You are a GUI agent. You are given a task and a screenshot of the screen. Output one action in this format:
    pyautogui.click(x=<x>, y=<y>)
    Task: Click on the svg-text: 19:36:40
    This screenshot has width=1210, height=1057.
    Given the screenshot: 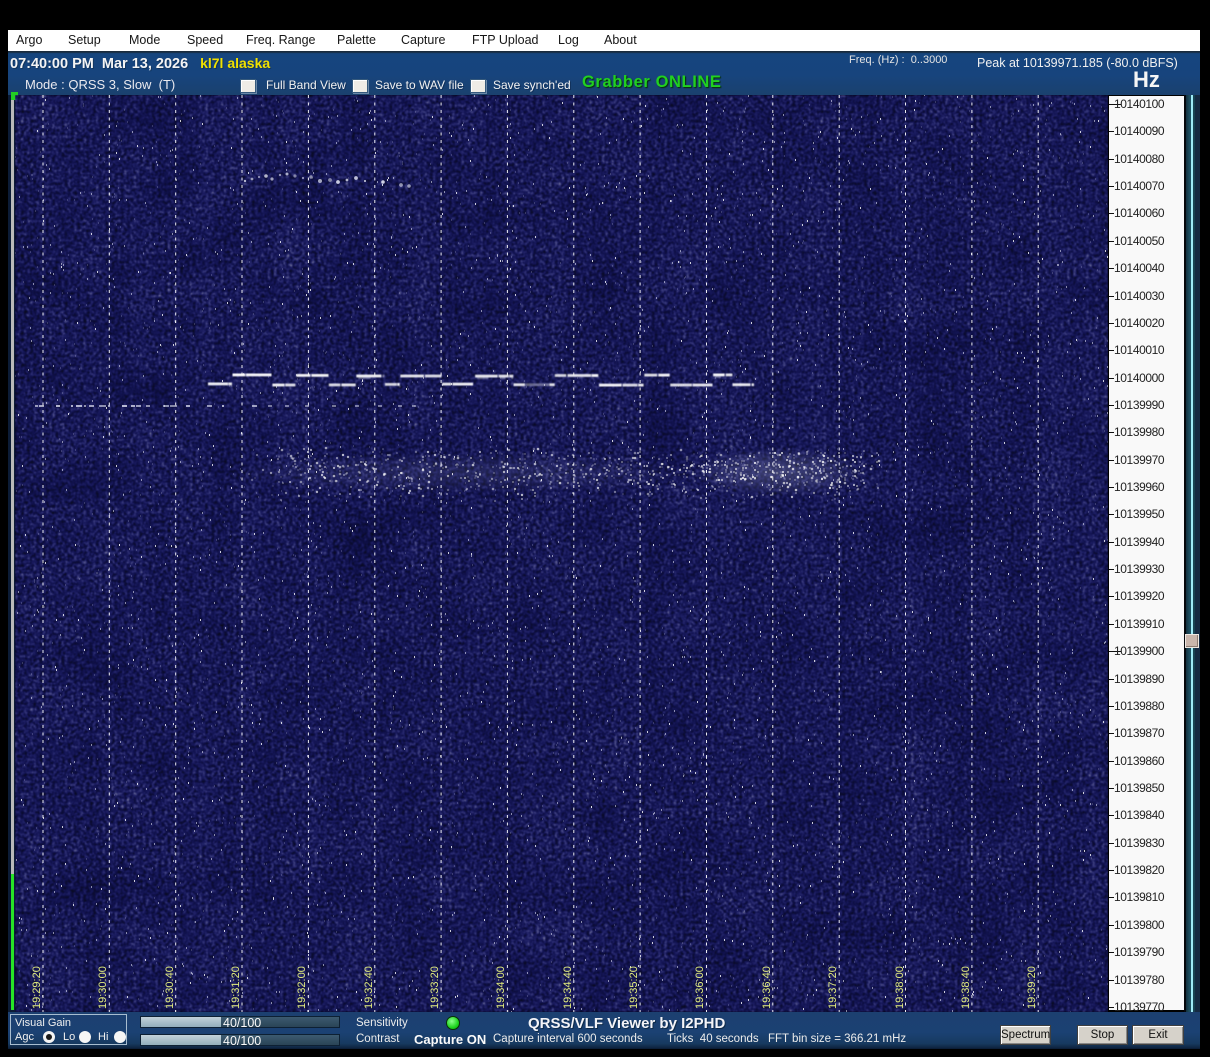 What is the action you would take?
    pyautogui.click(x=767, y=987)
    